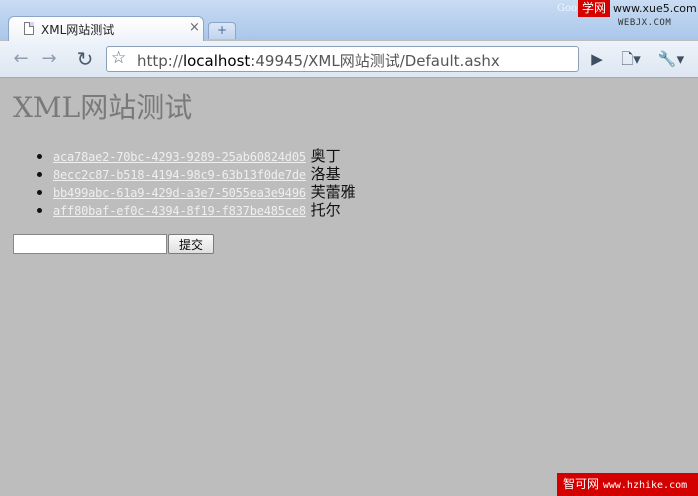 The height and width of the screenshot is (496, 698). I want to click on wrench-menu-button: 🔧▾, so click(671, 59).